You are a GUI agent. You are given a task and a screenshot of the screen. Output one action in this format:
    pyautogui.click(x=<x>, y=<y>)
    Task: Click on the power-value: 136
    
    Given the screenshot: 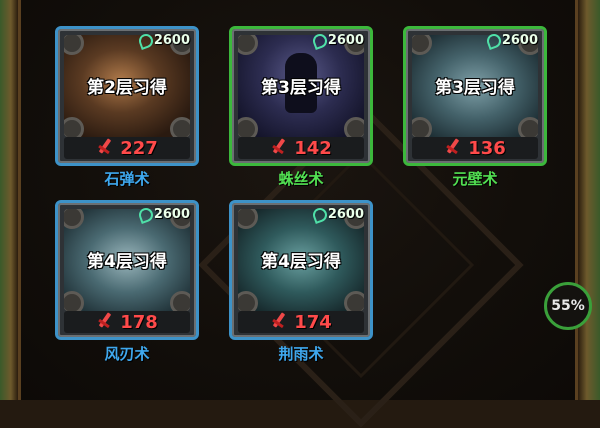 What is the action you would take?
    pyautogui.click(x=487, y=148)
    